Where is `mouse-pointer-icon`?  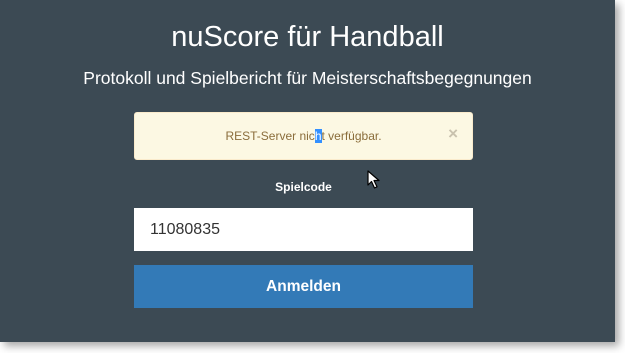
mouse-pointer-icon is located at coordinates (373, 179).